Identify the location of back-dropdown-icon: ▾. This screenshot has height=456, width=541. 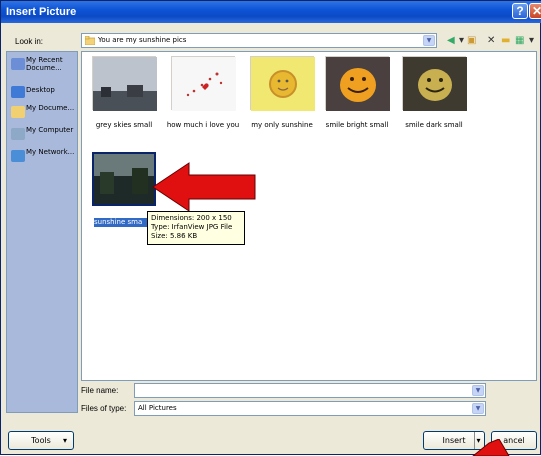
(461, 41).